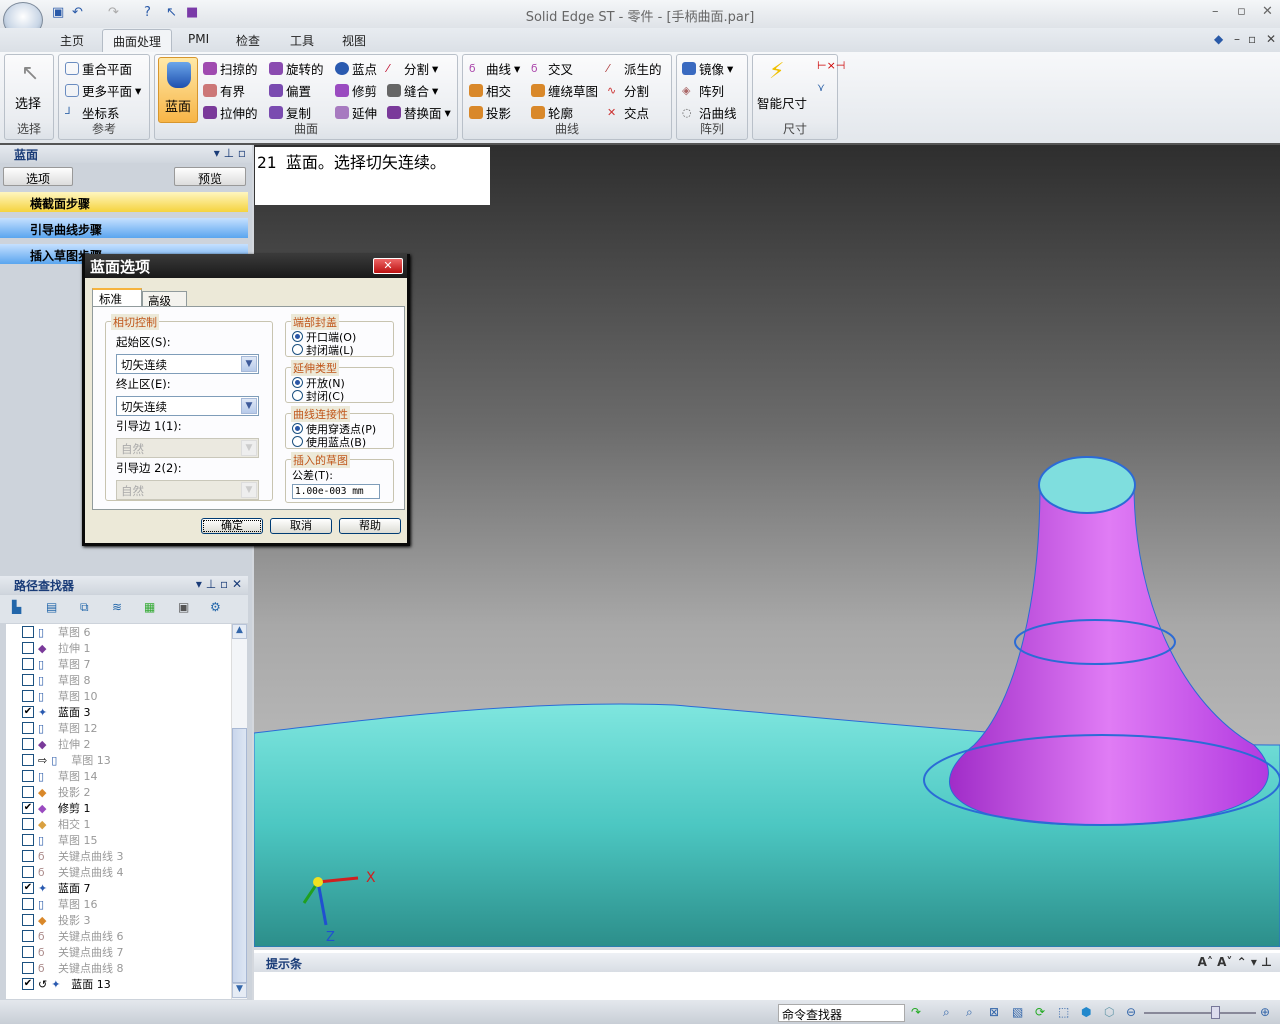 This screenshot has height=1024, width=1280. I want to click on zoom-in-button: ⊕, so click(1265, 1012).